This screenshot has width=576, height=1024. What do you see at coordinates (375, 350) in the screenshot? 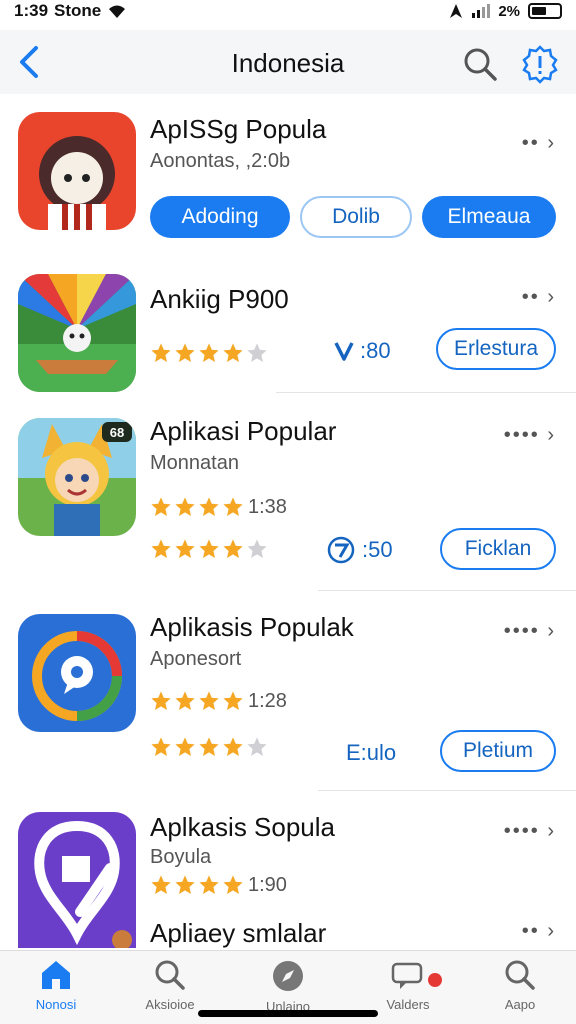
I see `download-value: :80` at bounding box center [375, 350].